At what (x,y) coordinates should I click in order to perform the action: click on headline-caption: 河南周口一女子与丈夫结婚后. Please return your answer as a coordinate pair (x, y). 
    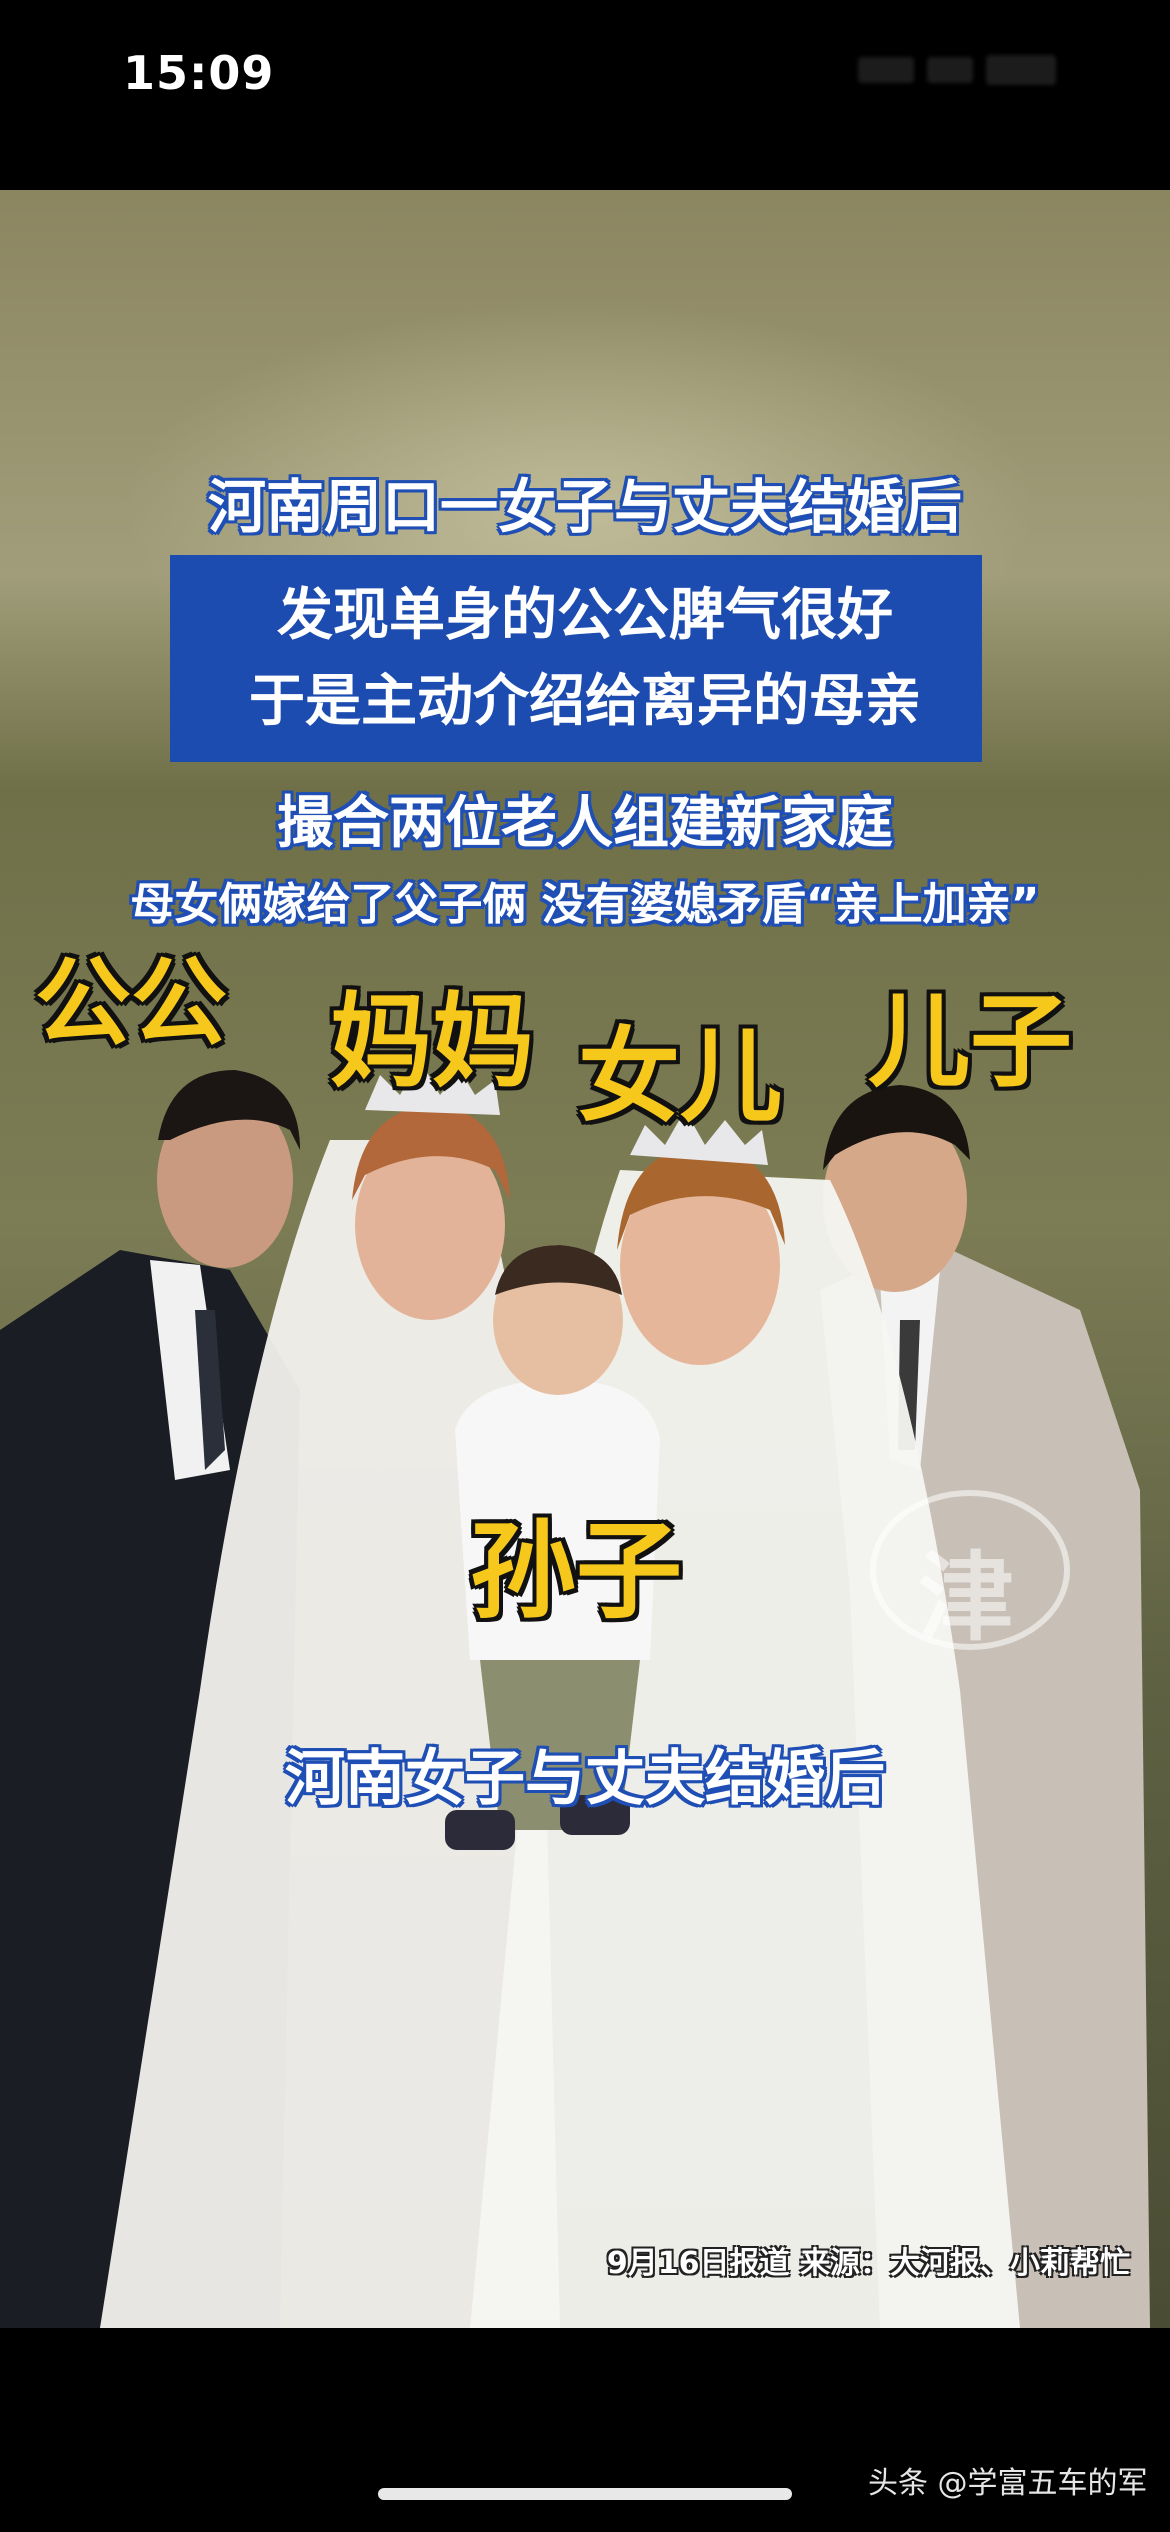
    Looking at the image, I should click on (584, 507).